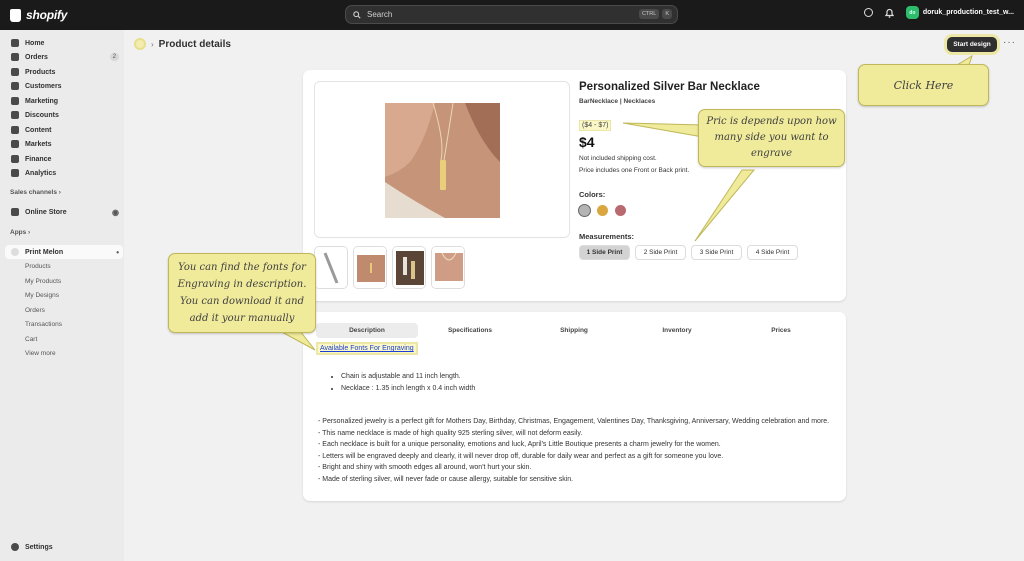 The width and height of the screenshot is (1024, 561). What do you see at coordinates (38, 266) in the screenshot?
I see `app-subitem-products: Products` at bounding box center [38, 266].